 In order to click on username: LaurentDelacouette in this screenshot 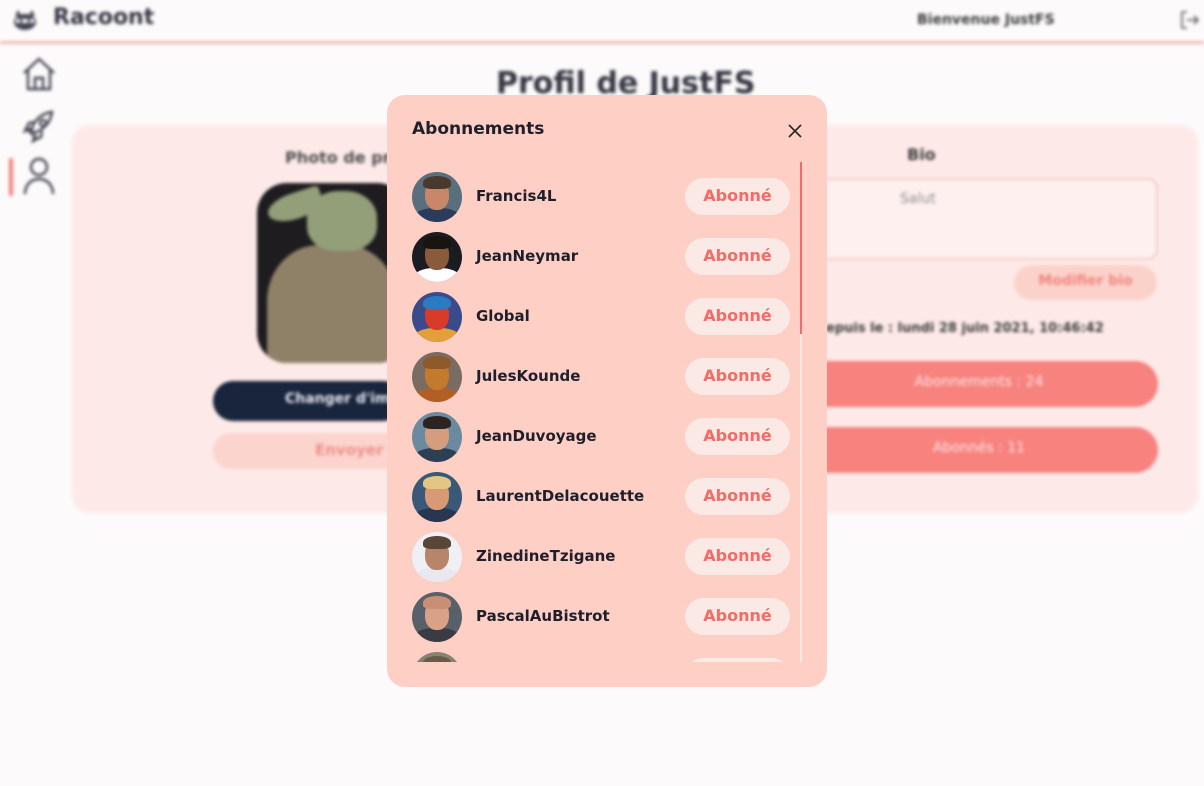, I will do `click(560, 496)`.